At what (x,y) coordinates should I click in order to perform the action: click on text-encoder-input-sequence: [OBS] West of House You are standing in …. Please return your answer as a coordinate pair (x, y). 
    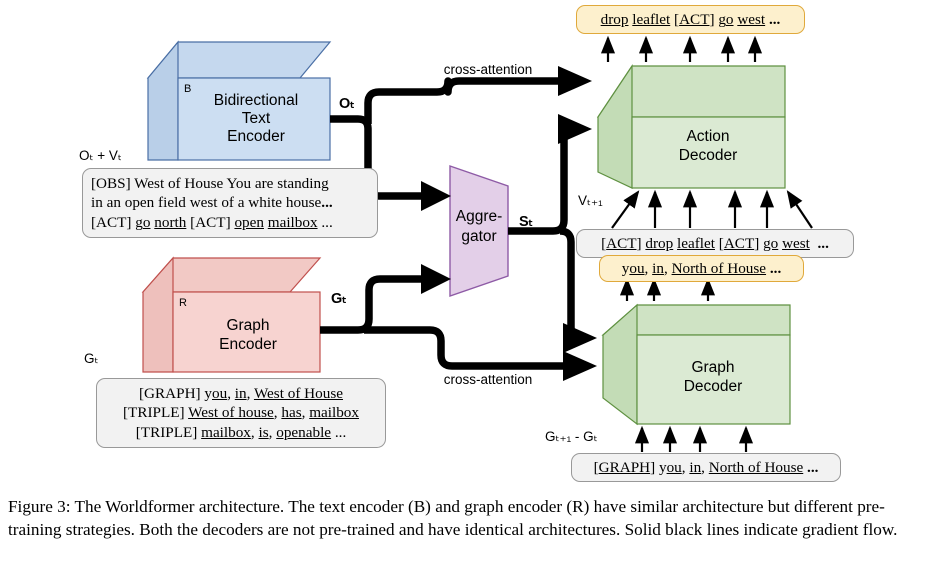
    Looking at the image, I should click on (230, 203).